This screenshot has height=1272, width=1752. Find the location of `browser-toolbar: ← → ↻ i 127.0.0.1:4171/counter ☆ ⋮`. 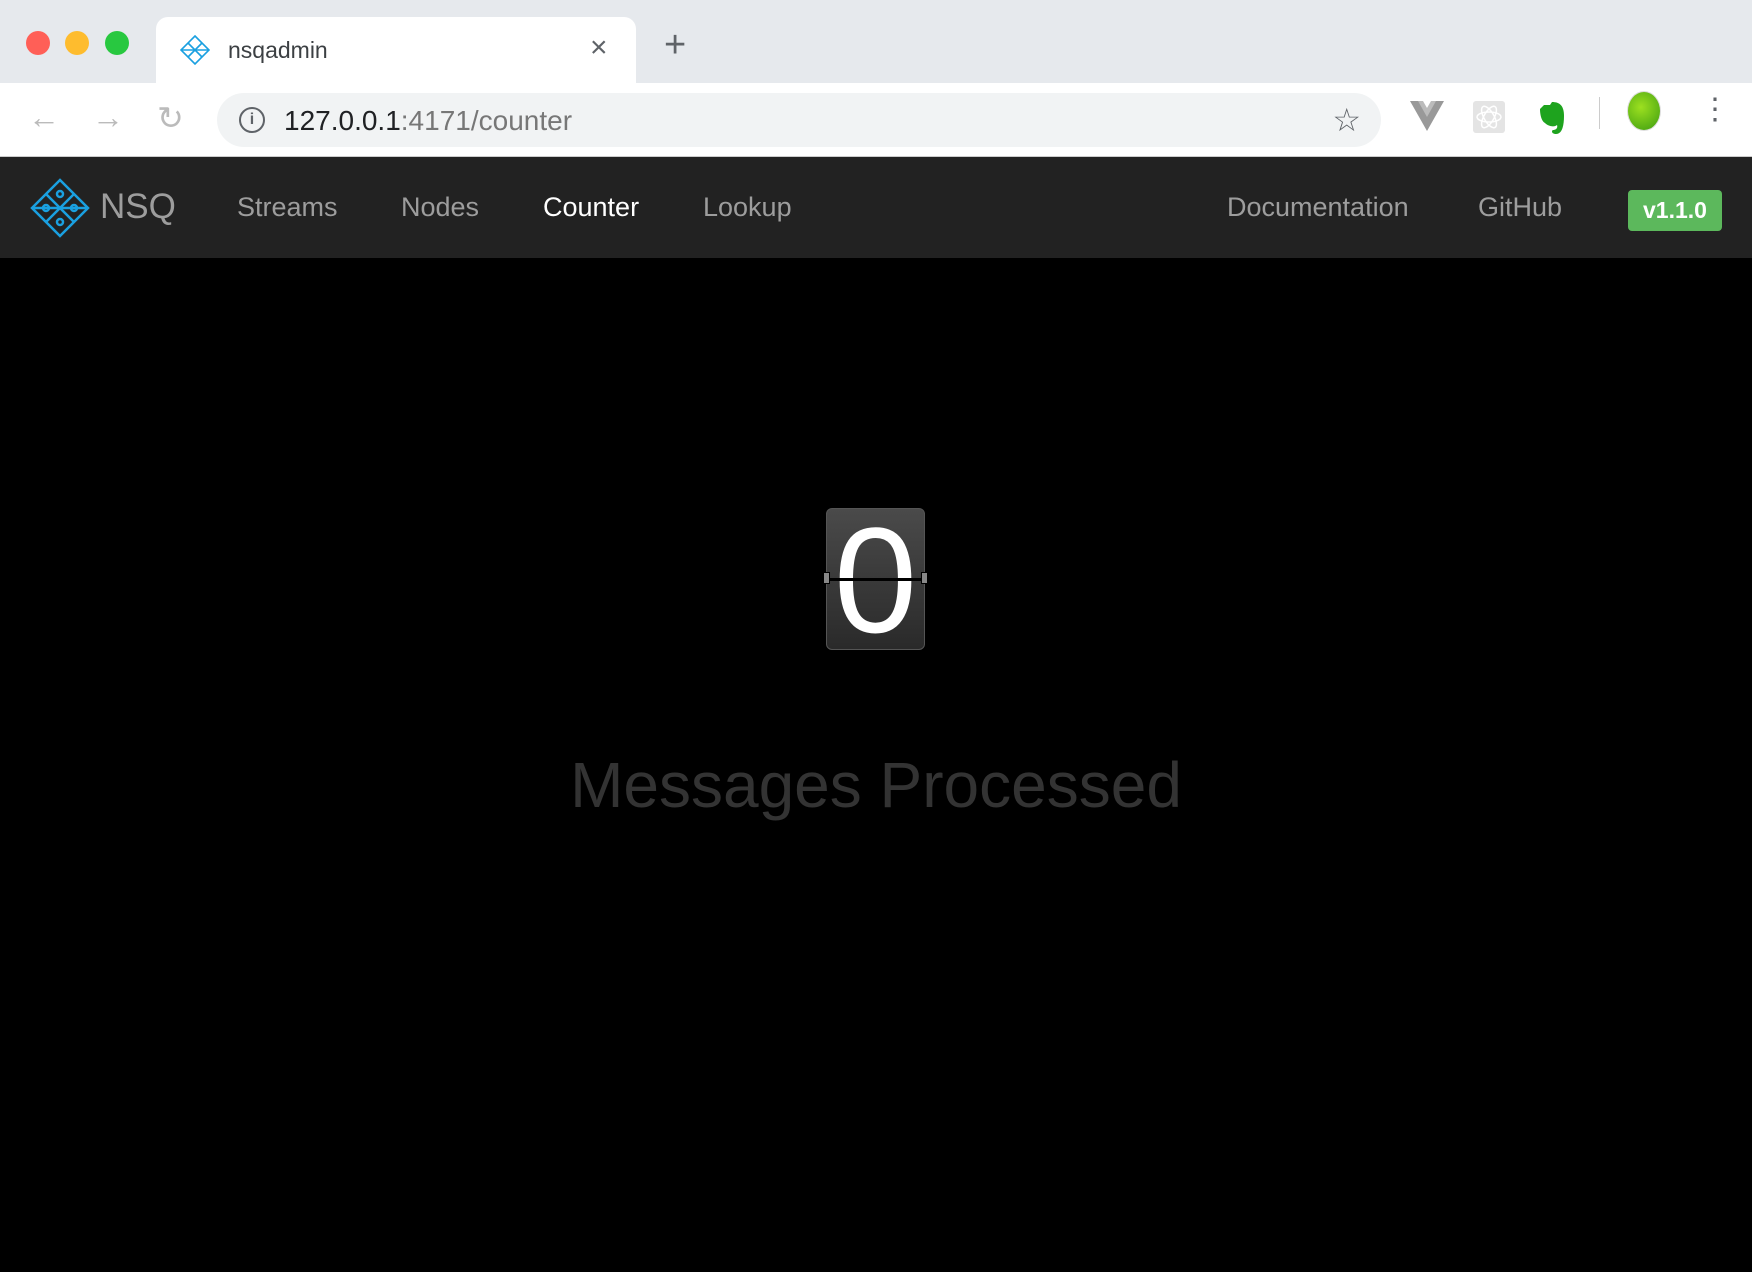

browser-toolbar: ← → ↻ i 127.0.0.1:4171/counter ☆ ⋮ is located at coordinates (876, 120).